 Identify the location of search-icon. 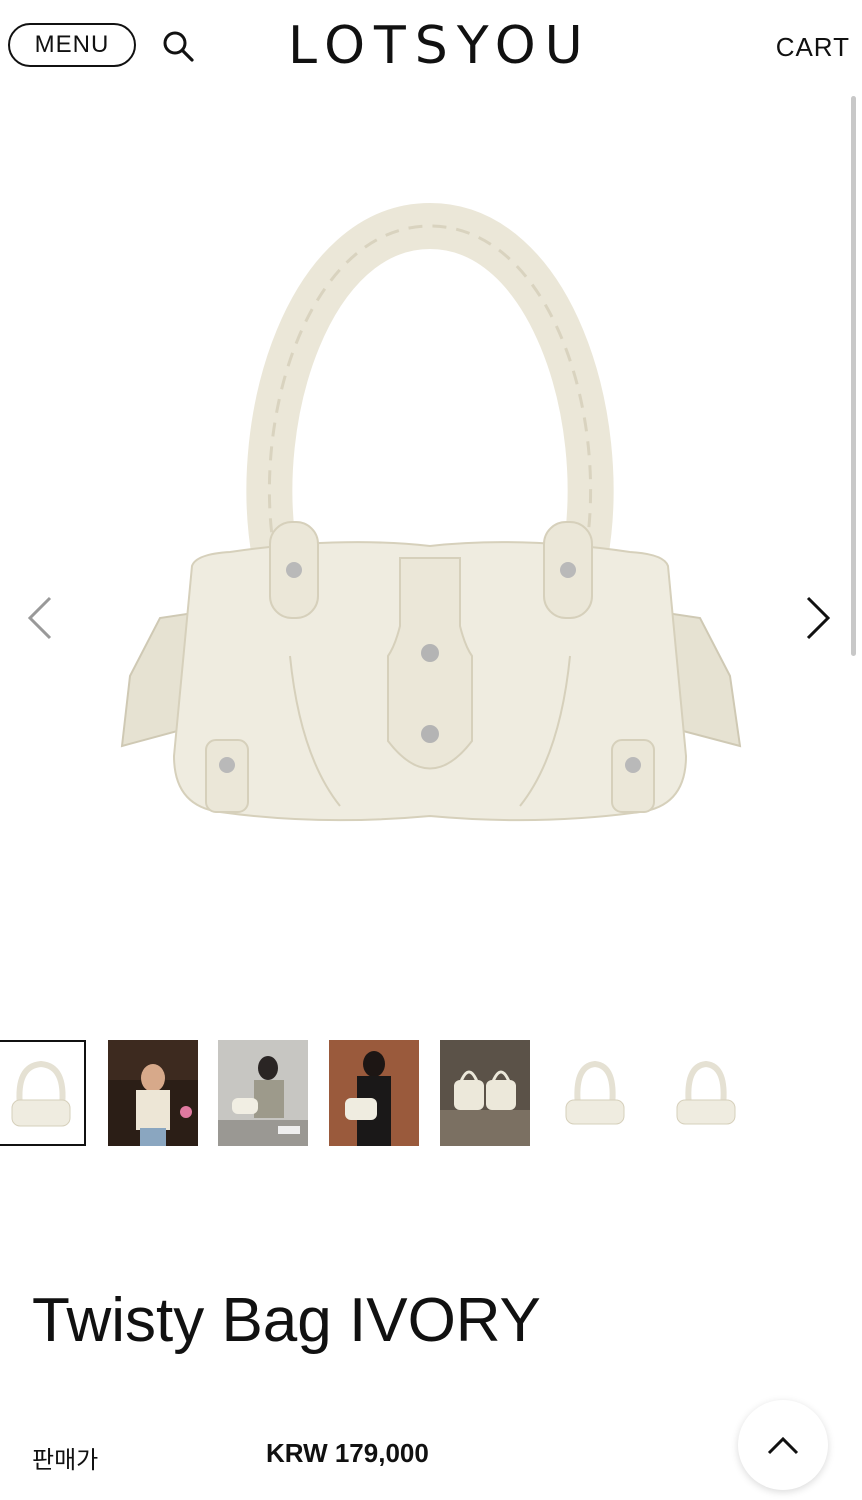
(178, 46).